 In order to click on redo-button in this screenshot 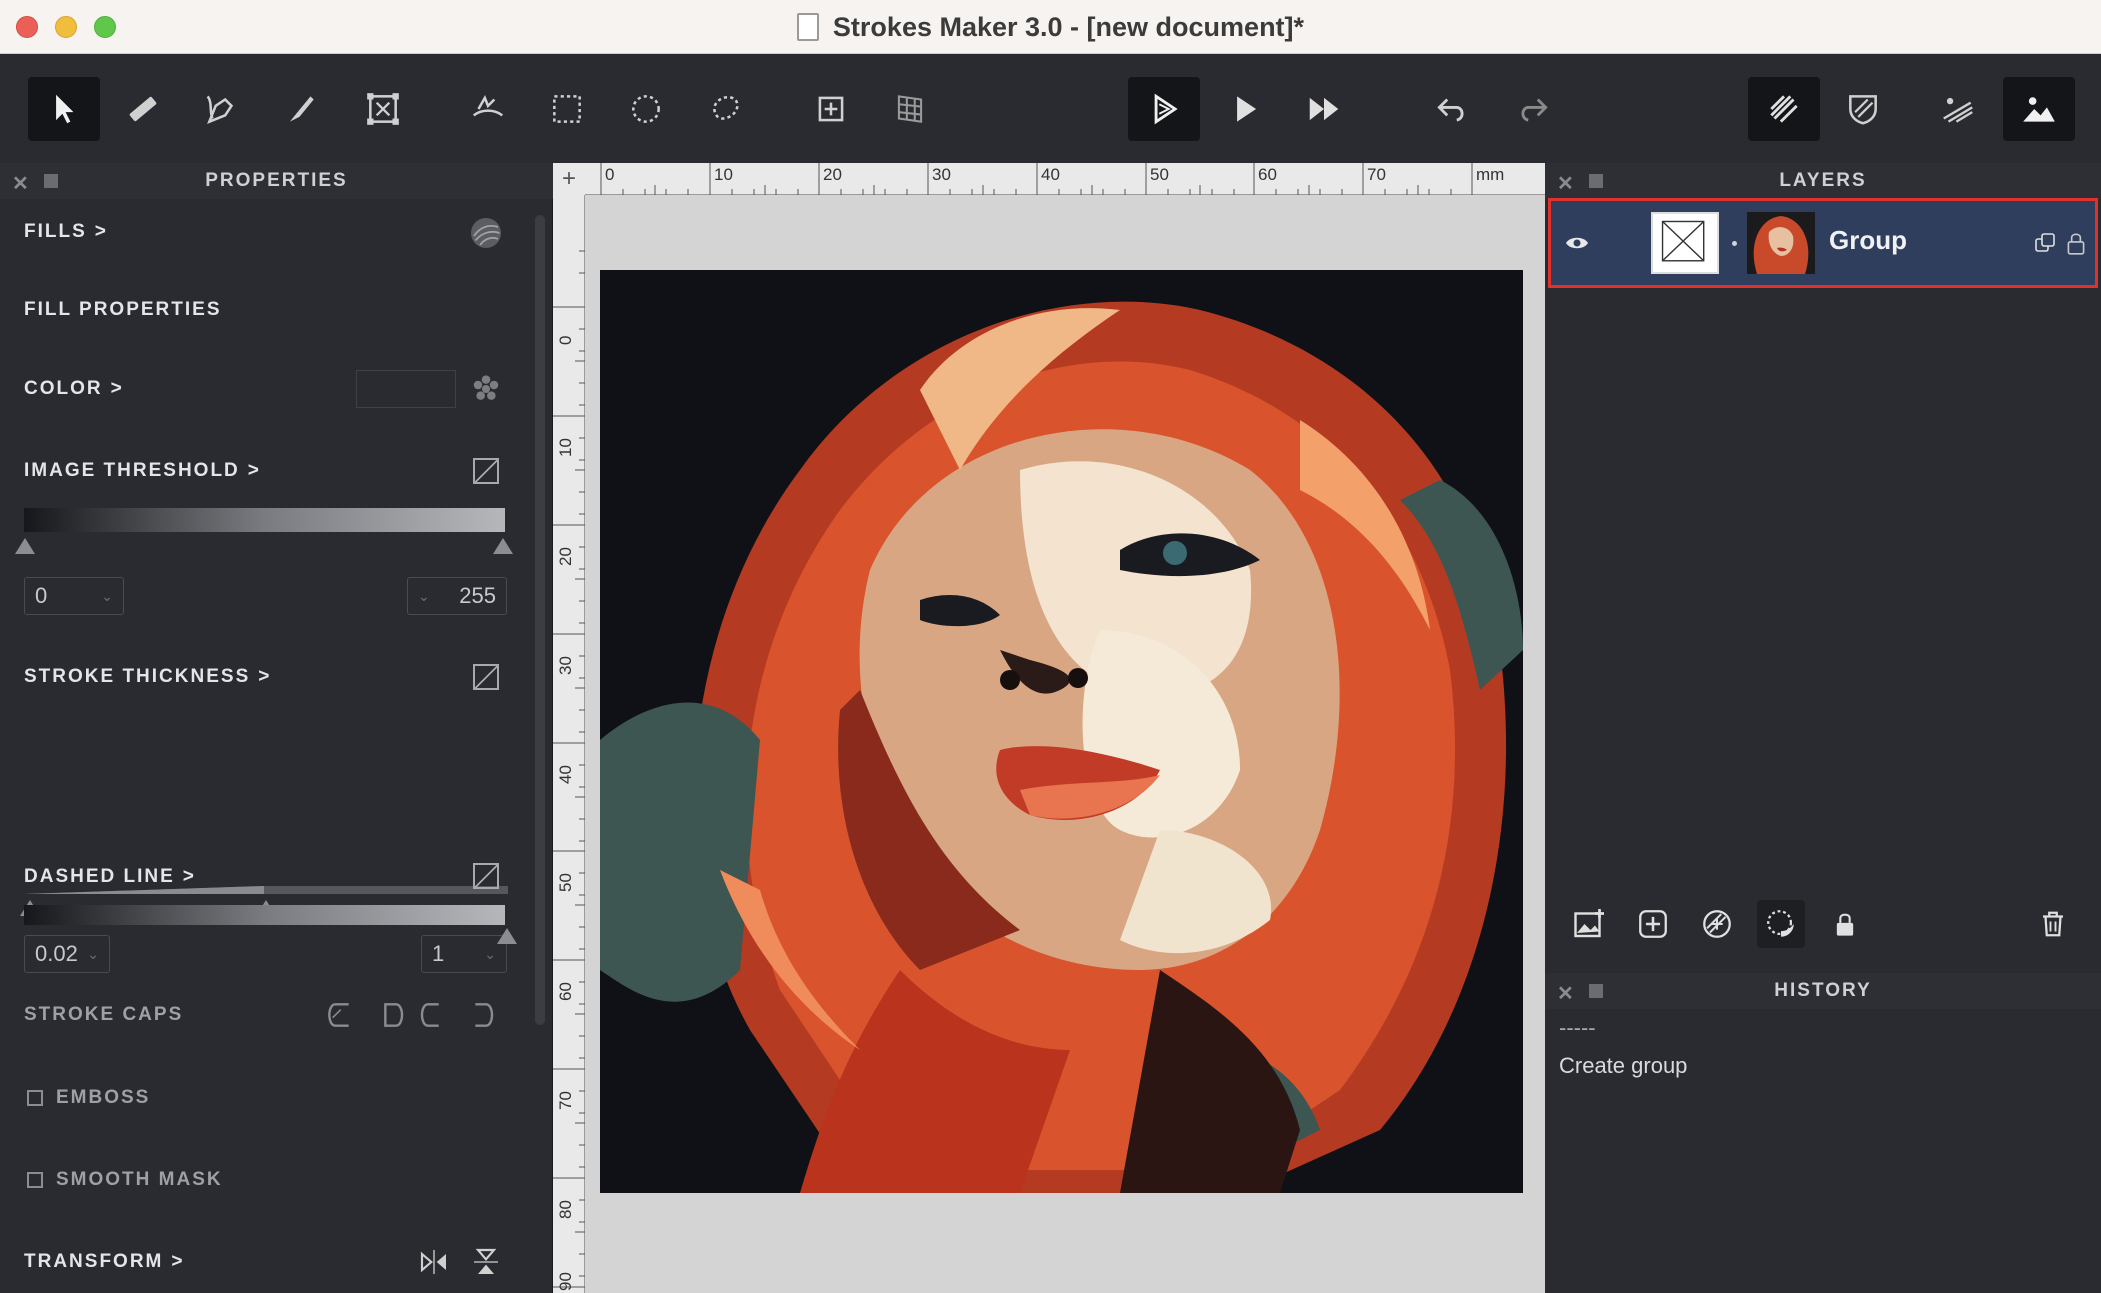, I will do `click(1533, 109)`.